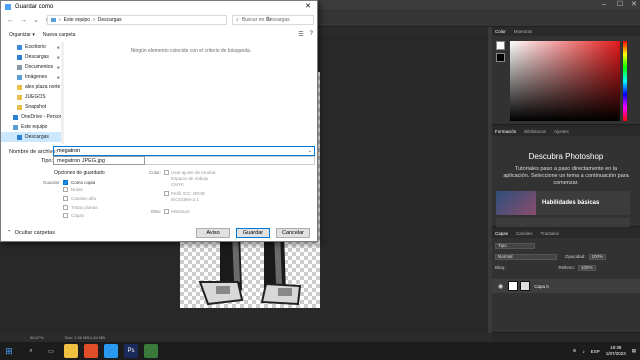 Image resolution: width=640 pixels, height=360 pixels. What do you see at coordinates (311, 34) in the screenshot?
I see `help-icon: ?` at bounding box center [311, 34].